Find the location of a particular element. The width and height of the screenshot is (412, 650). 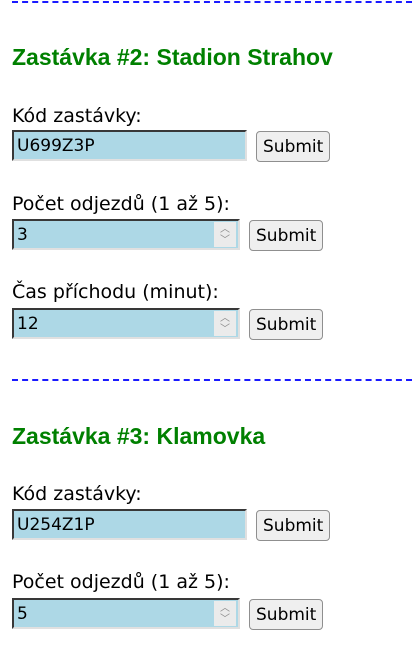

stop-2-code-label: Kód zastávky: is located at coordinates (77, 116).